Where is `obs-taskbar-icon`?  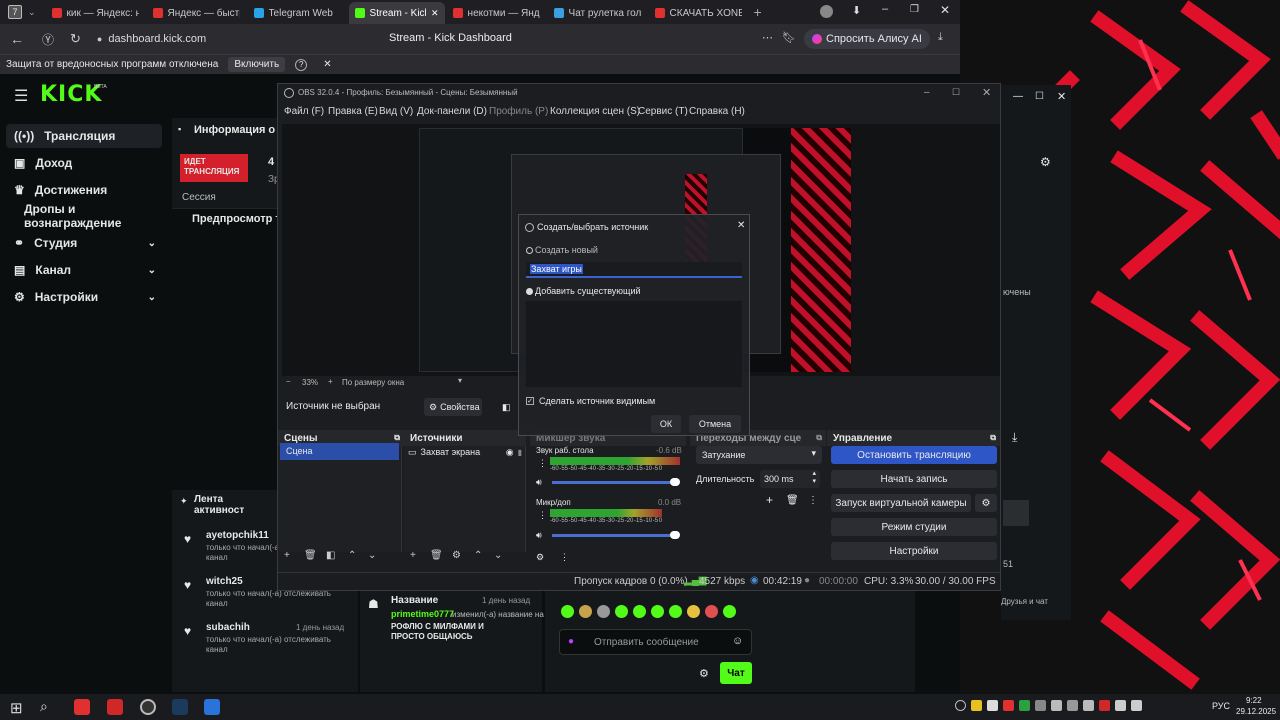 obs-taskbar-icon is located at coordinates (148, 707).